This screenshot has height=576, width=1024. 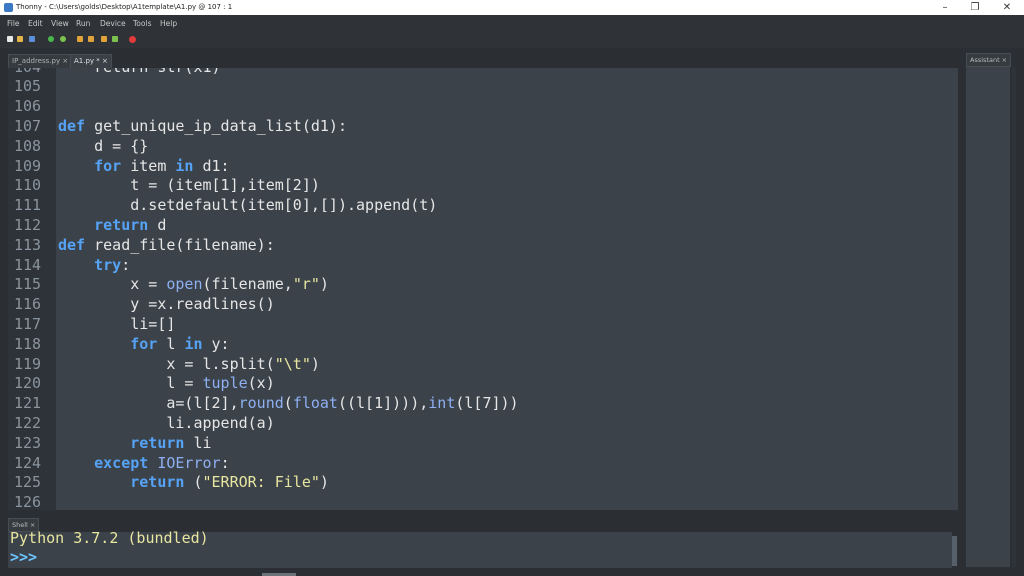 I want to click on code-line: 112 return d, so click(x=478, y=226).